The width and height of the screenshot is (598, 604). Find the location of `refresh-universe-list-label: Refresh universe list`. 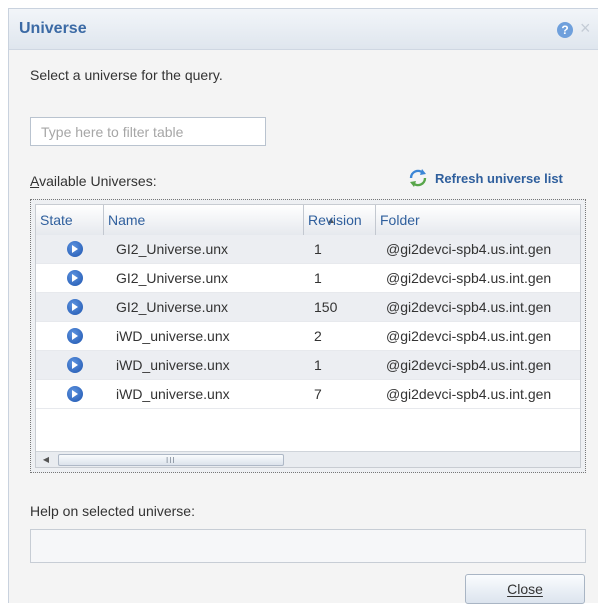

refresh-universe-list-label: Refresh universe list is located at coordinates (499, 178).